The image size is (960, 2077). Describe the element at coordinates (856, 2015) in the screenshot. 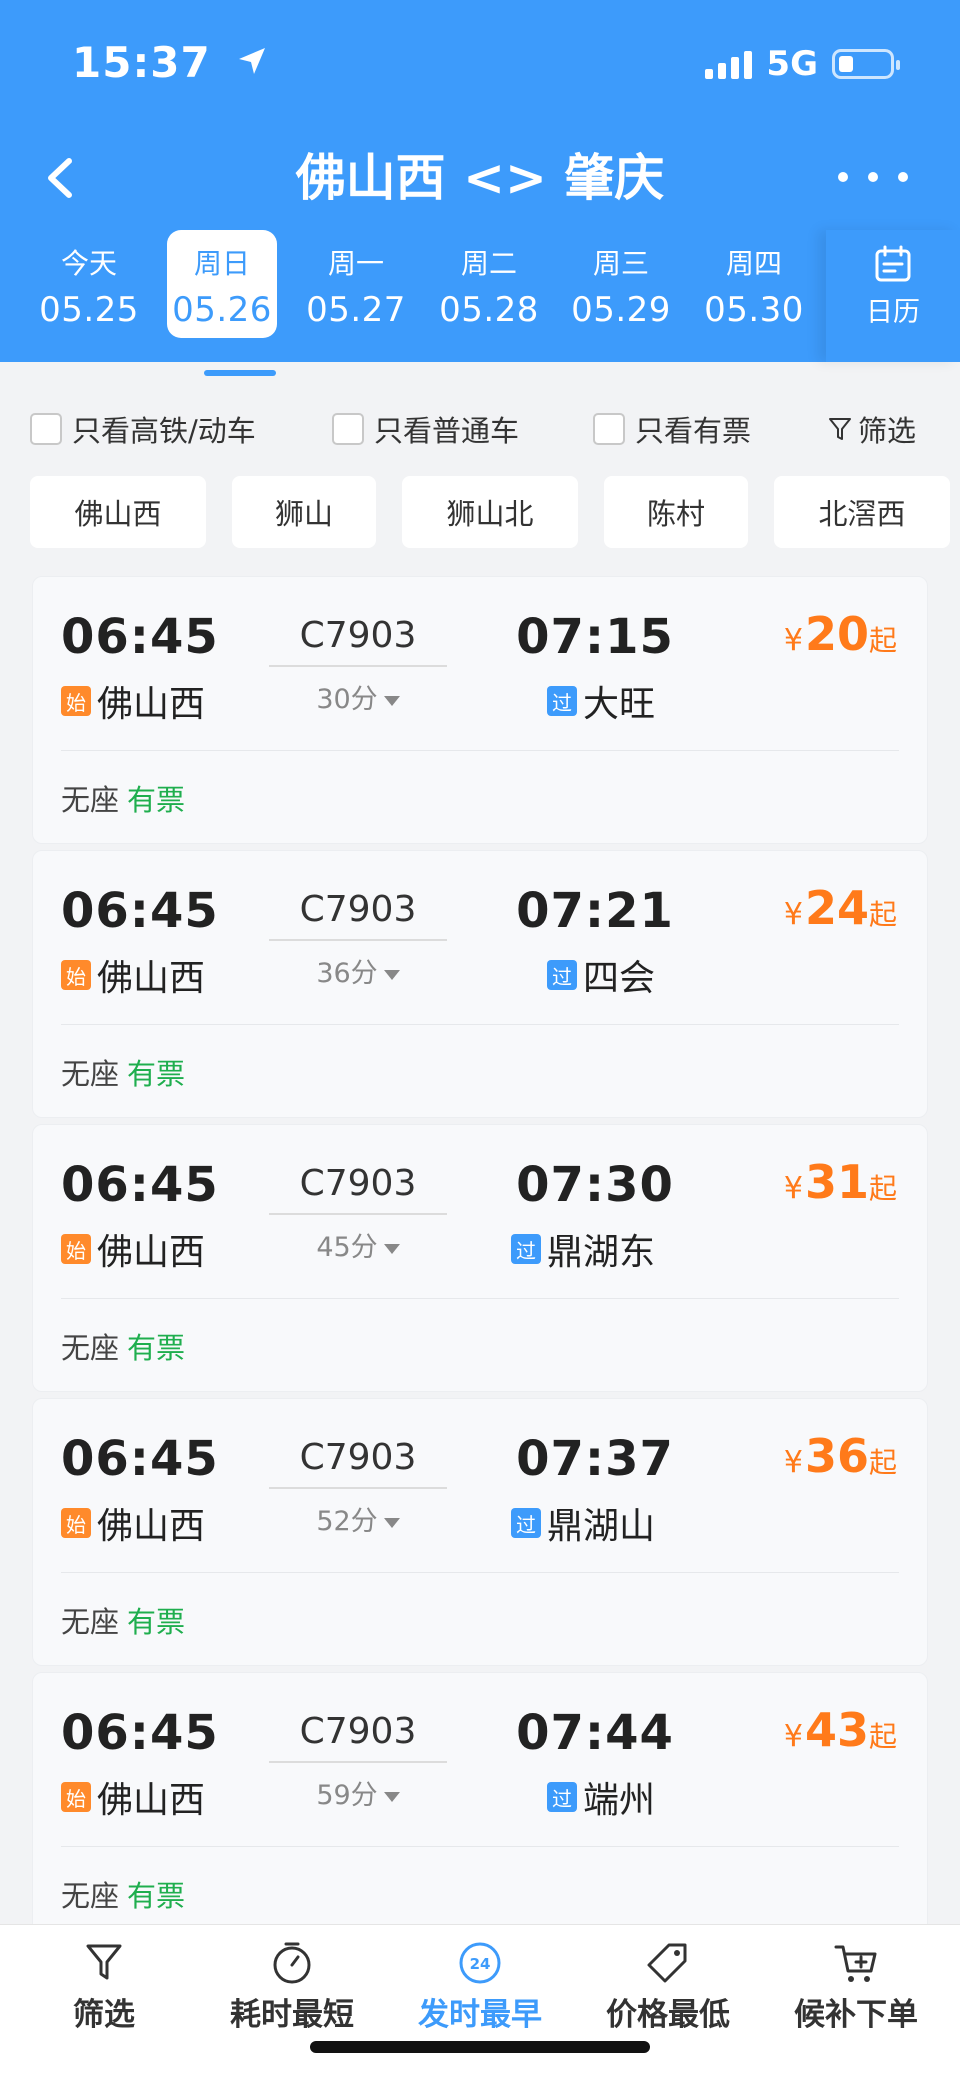

I see `tab-label: 候补下单` at that location.